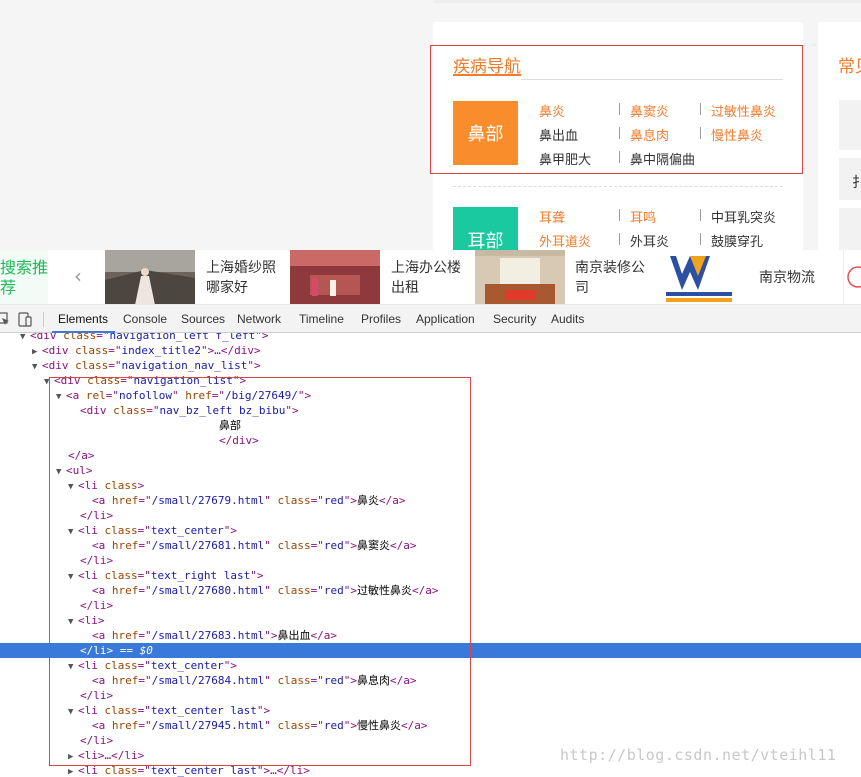  Describe the element at coordinates (430, 338) in the screenshot. I see `dom-node: ▼ <div class="navigation_left f_left">` at that location.